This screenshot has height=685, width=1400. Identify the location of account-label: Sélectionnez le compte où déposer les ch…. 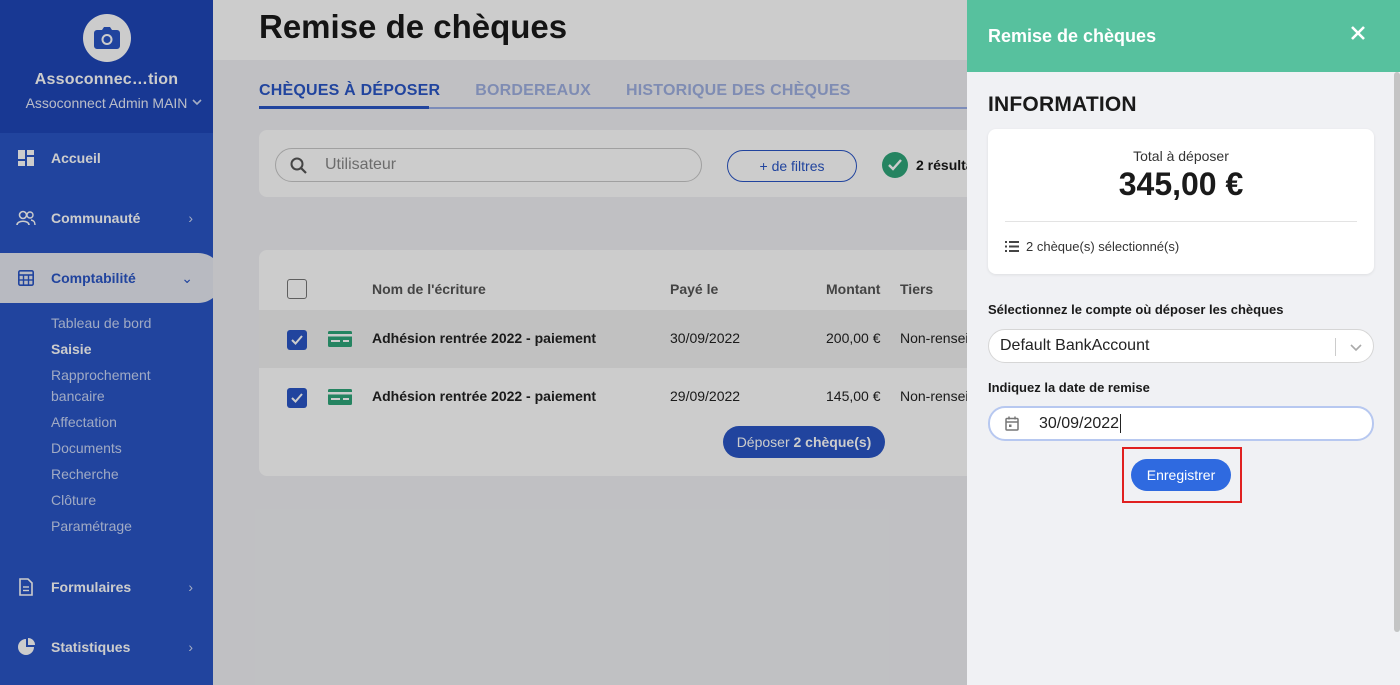
(1136, 309).